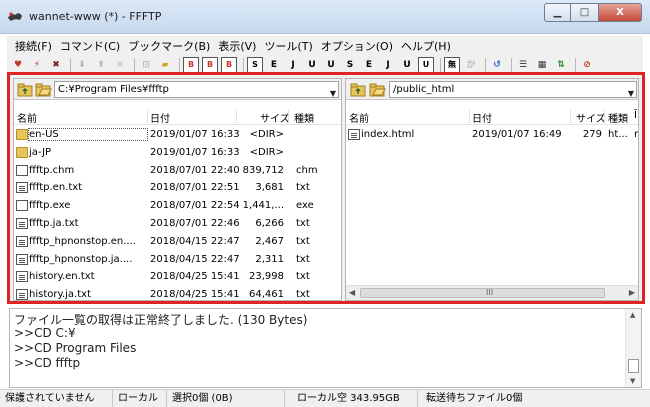  Describe the element at coordinates (146, 65) in the screenshot. I see `rename-icon: ⊡` at that location.